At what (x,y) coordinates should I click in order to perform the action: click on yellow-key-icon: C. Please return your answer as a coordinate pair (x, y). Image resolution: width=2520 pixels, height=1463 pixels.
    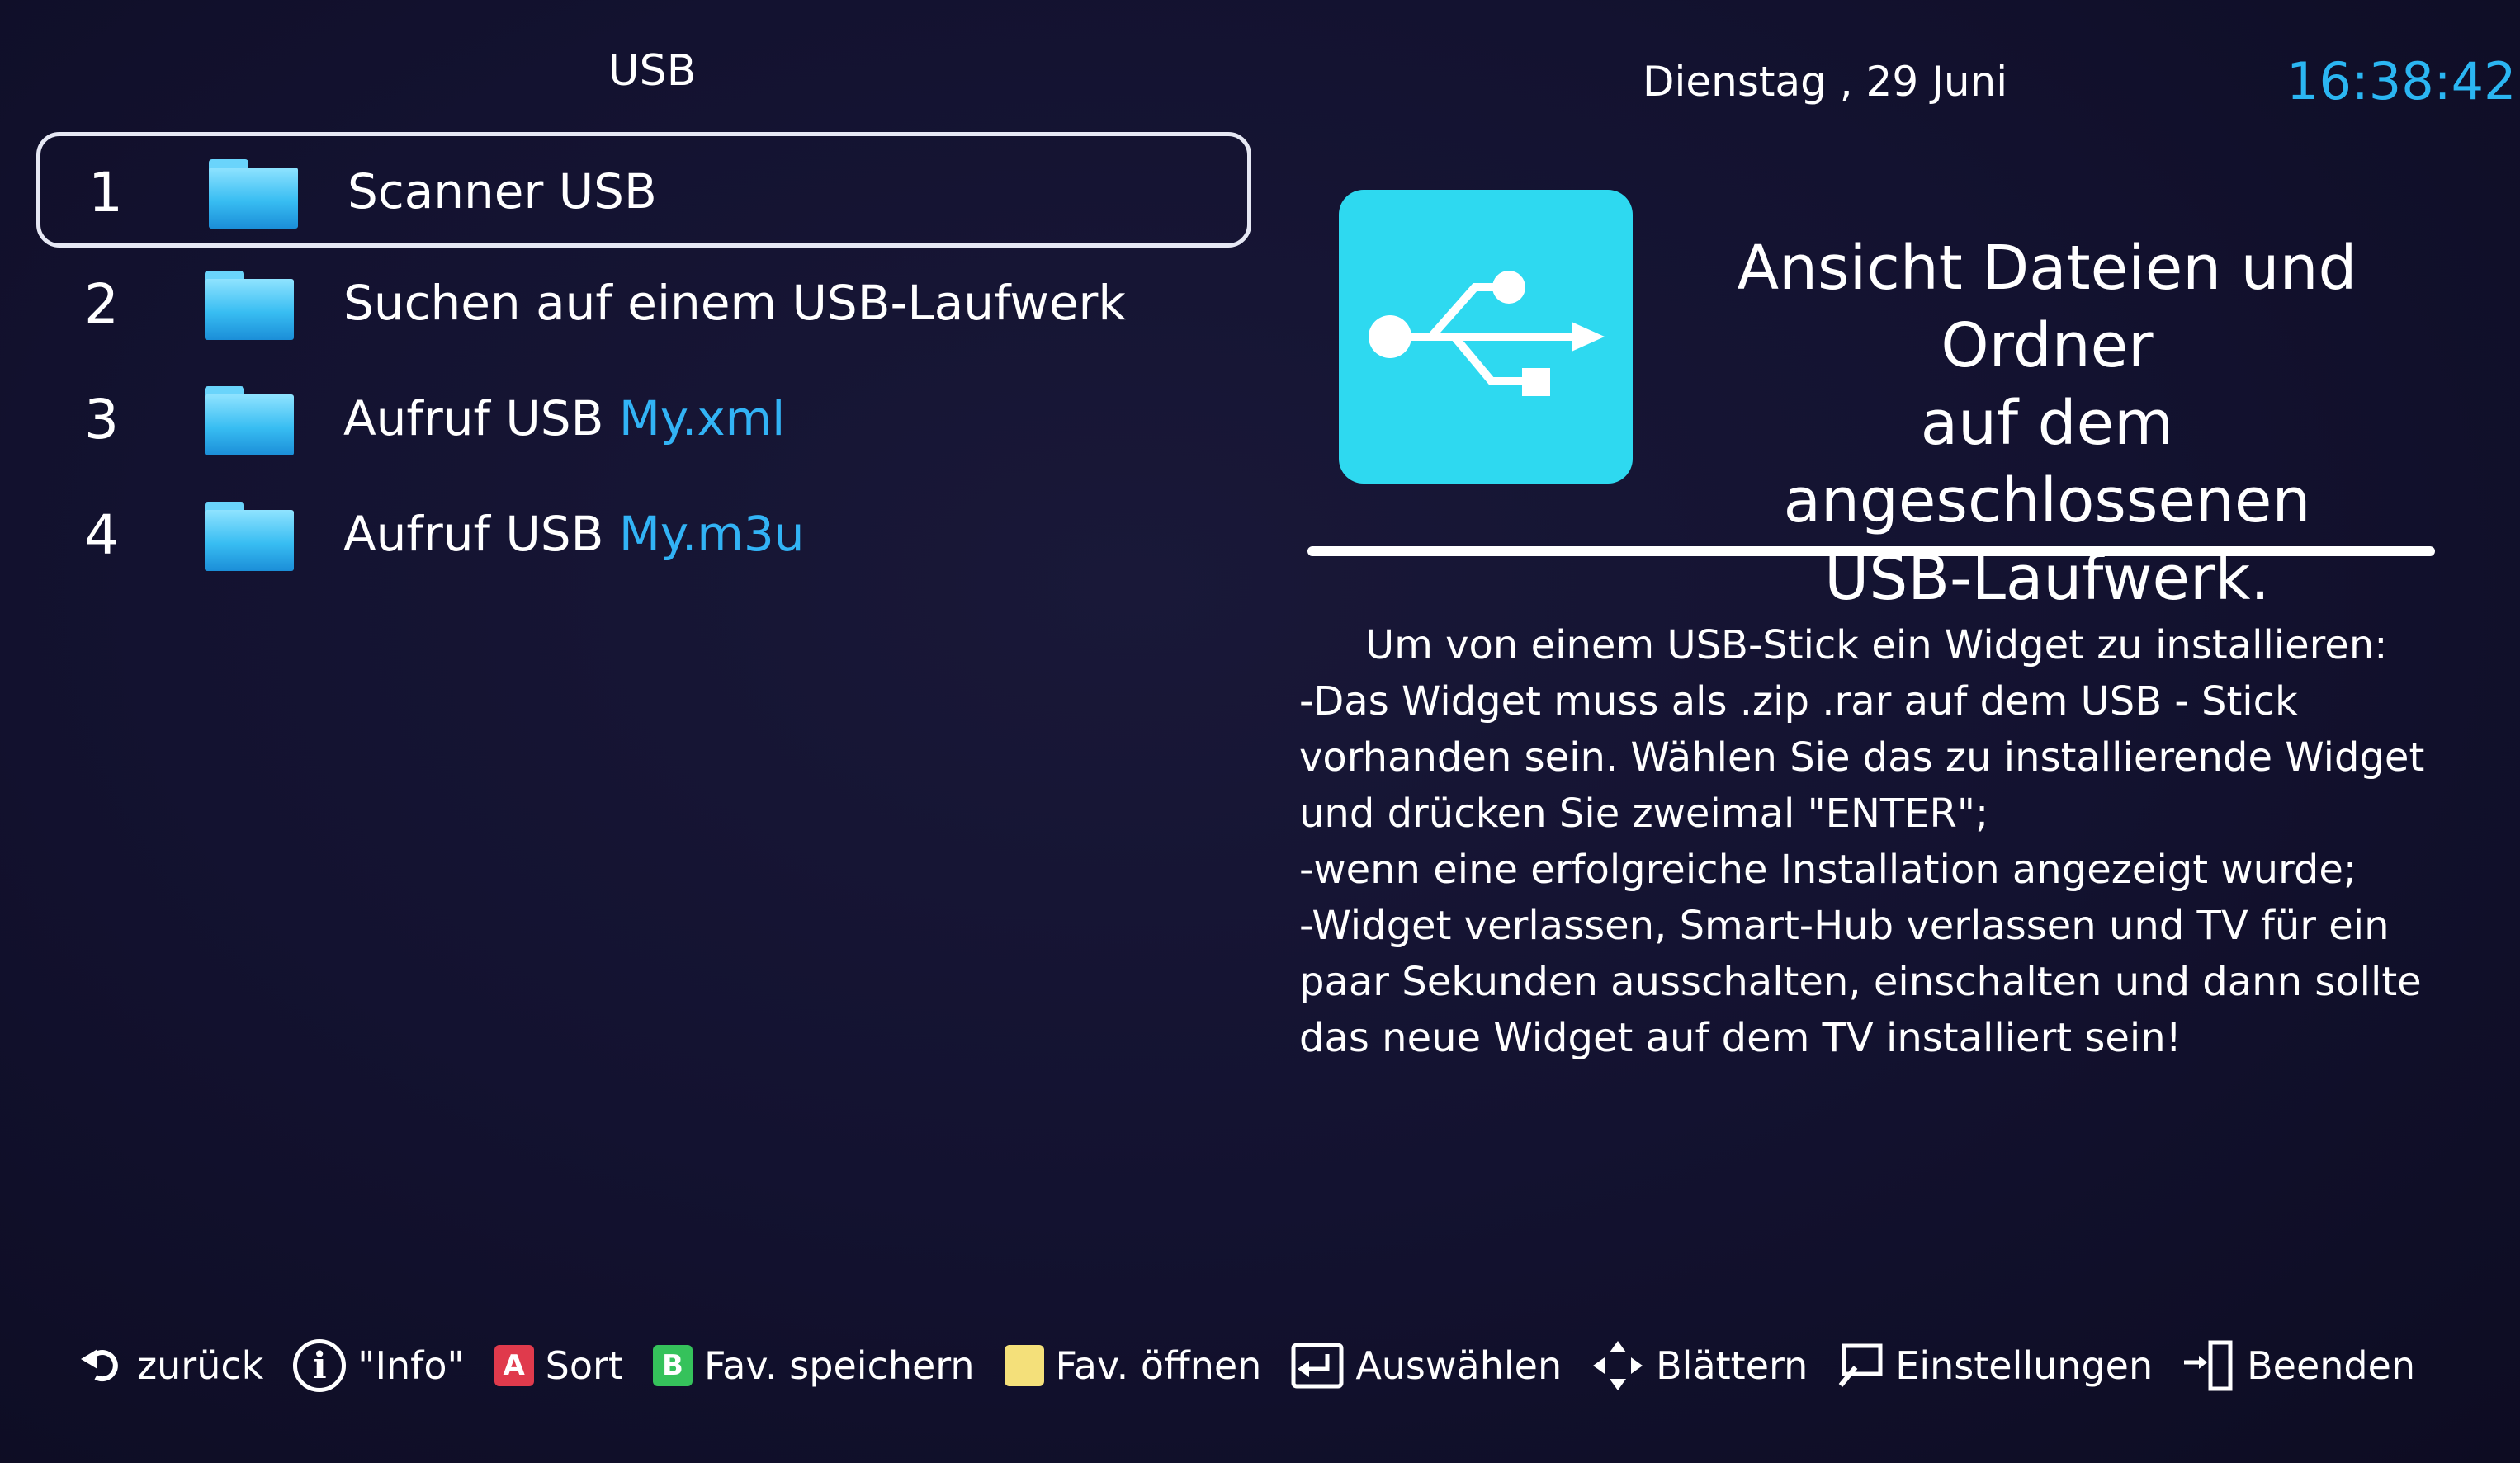
    Looking at the image, I should click on (1024, 1366).